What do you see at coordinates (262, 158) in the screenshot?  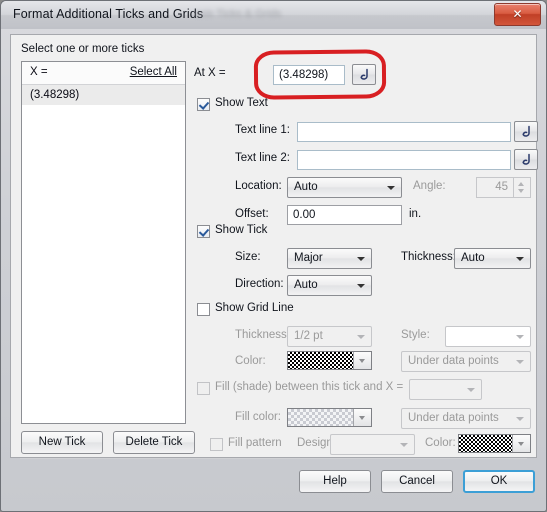 I see `text-line-2-label: Text line 2:` at bounding box center [262, 158].